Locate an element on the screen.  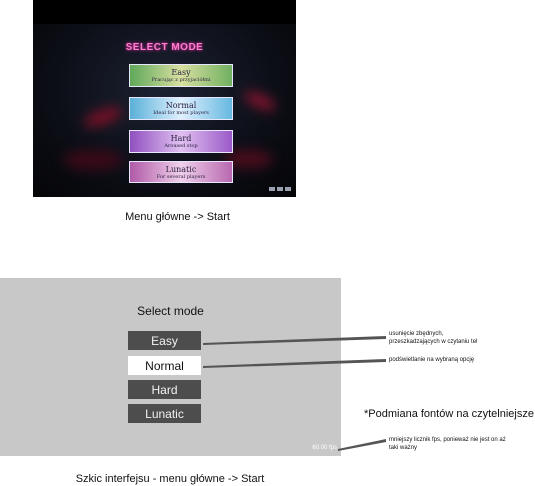
button-sublabel: Pracując z przyjaciółmi is located at coordinates (181, 80).